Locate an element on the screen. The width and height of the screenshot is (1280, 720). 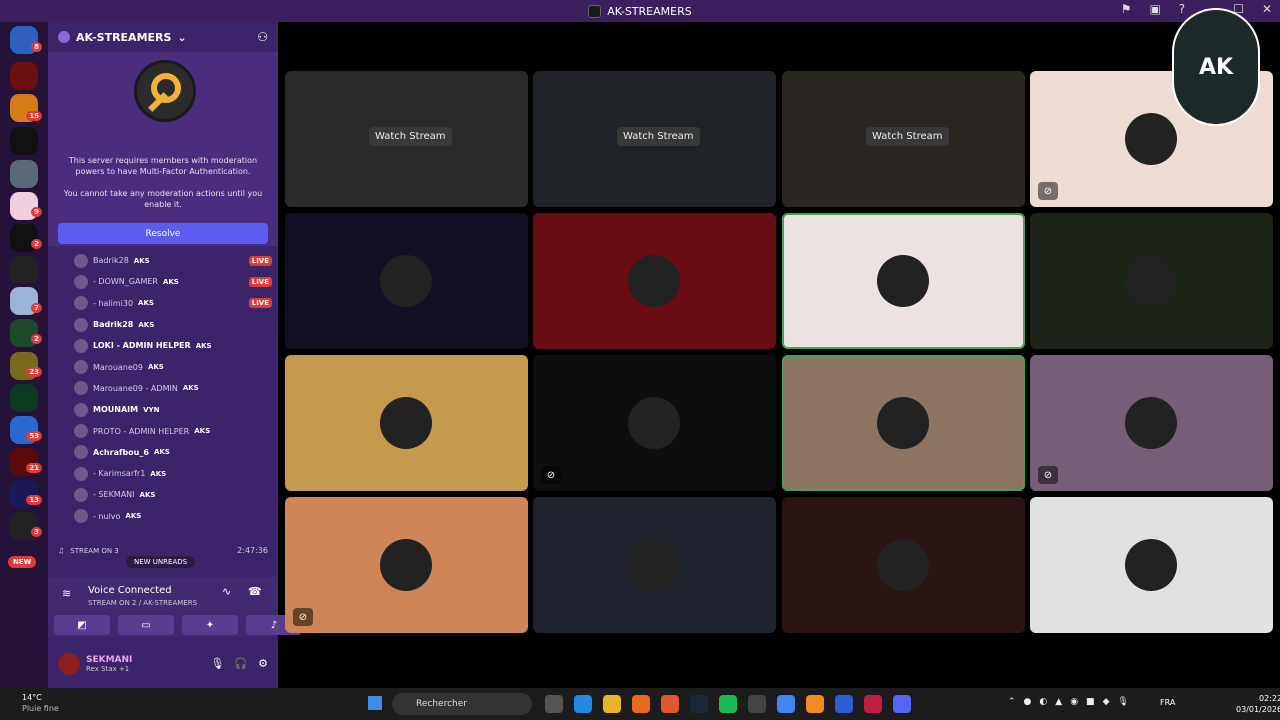
server-header: AK-STREAMERS ⌄ ⚇ is located at coordinates (163, 37).